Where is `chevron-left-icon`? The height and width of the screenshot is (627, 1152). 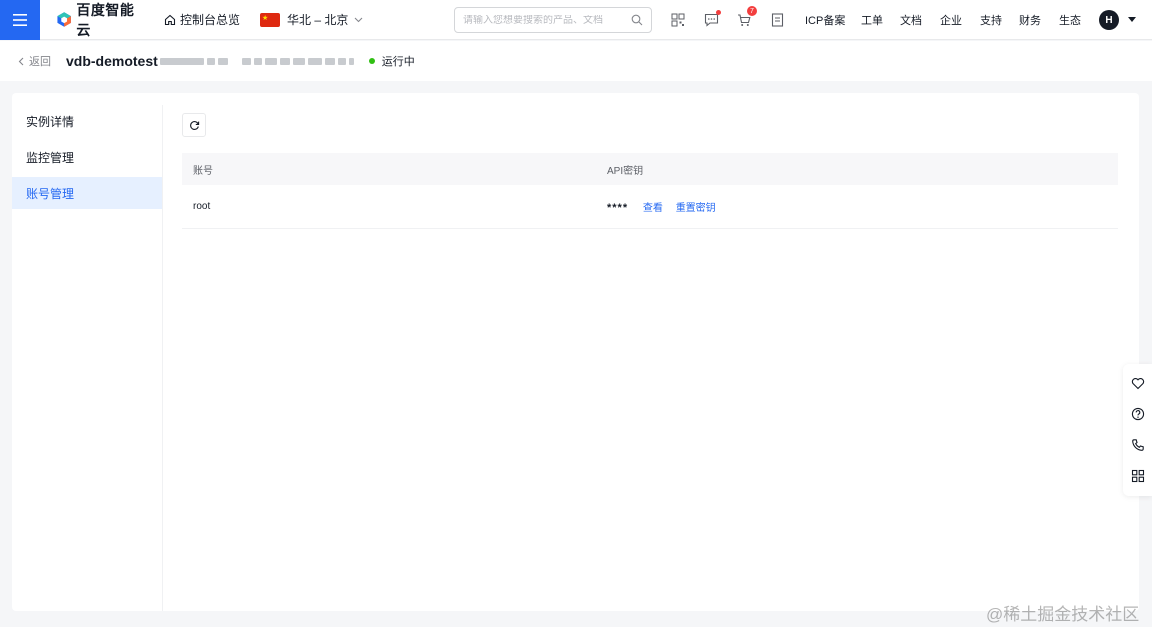
chevron-left-icon is located at coordinates (21, 61).